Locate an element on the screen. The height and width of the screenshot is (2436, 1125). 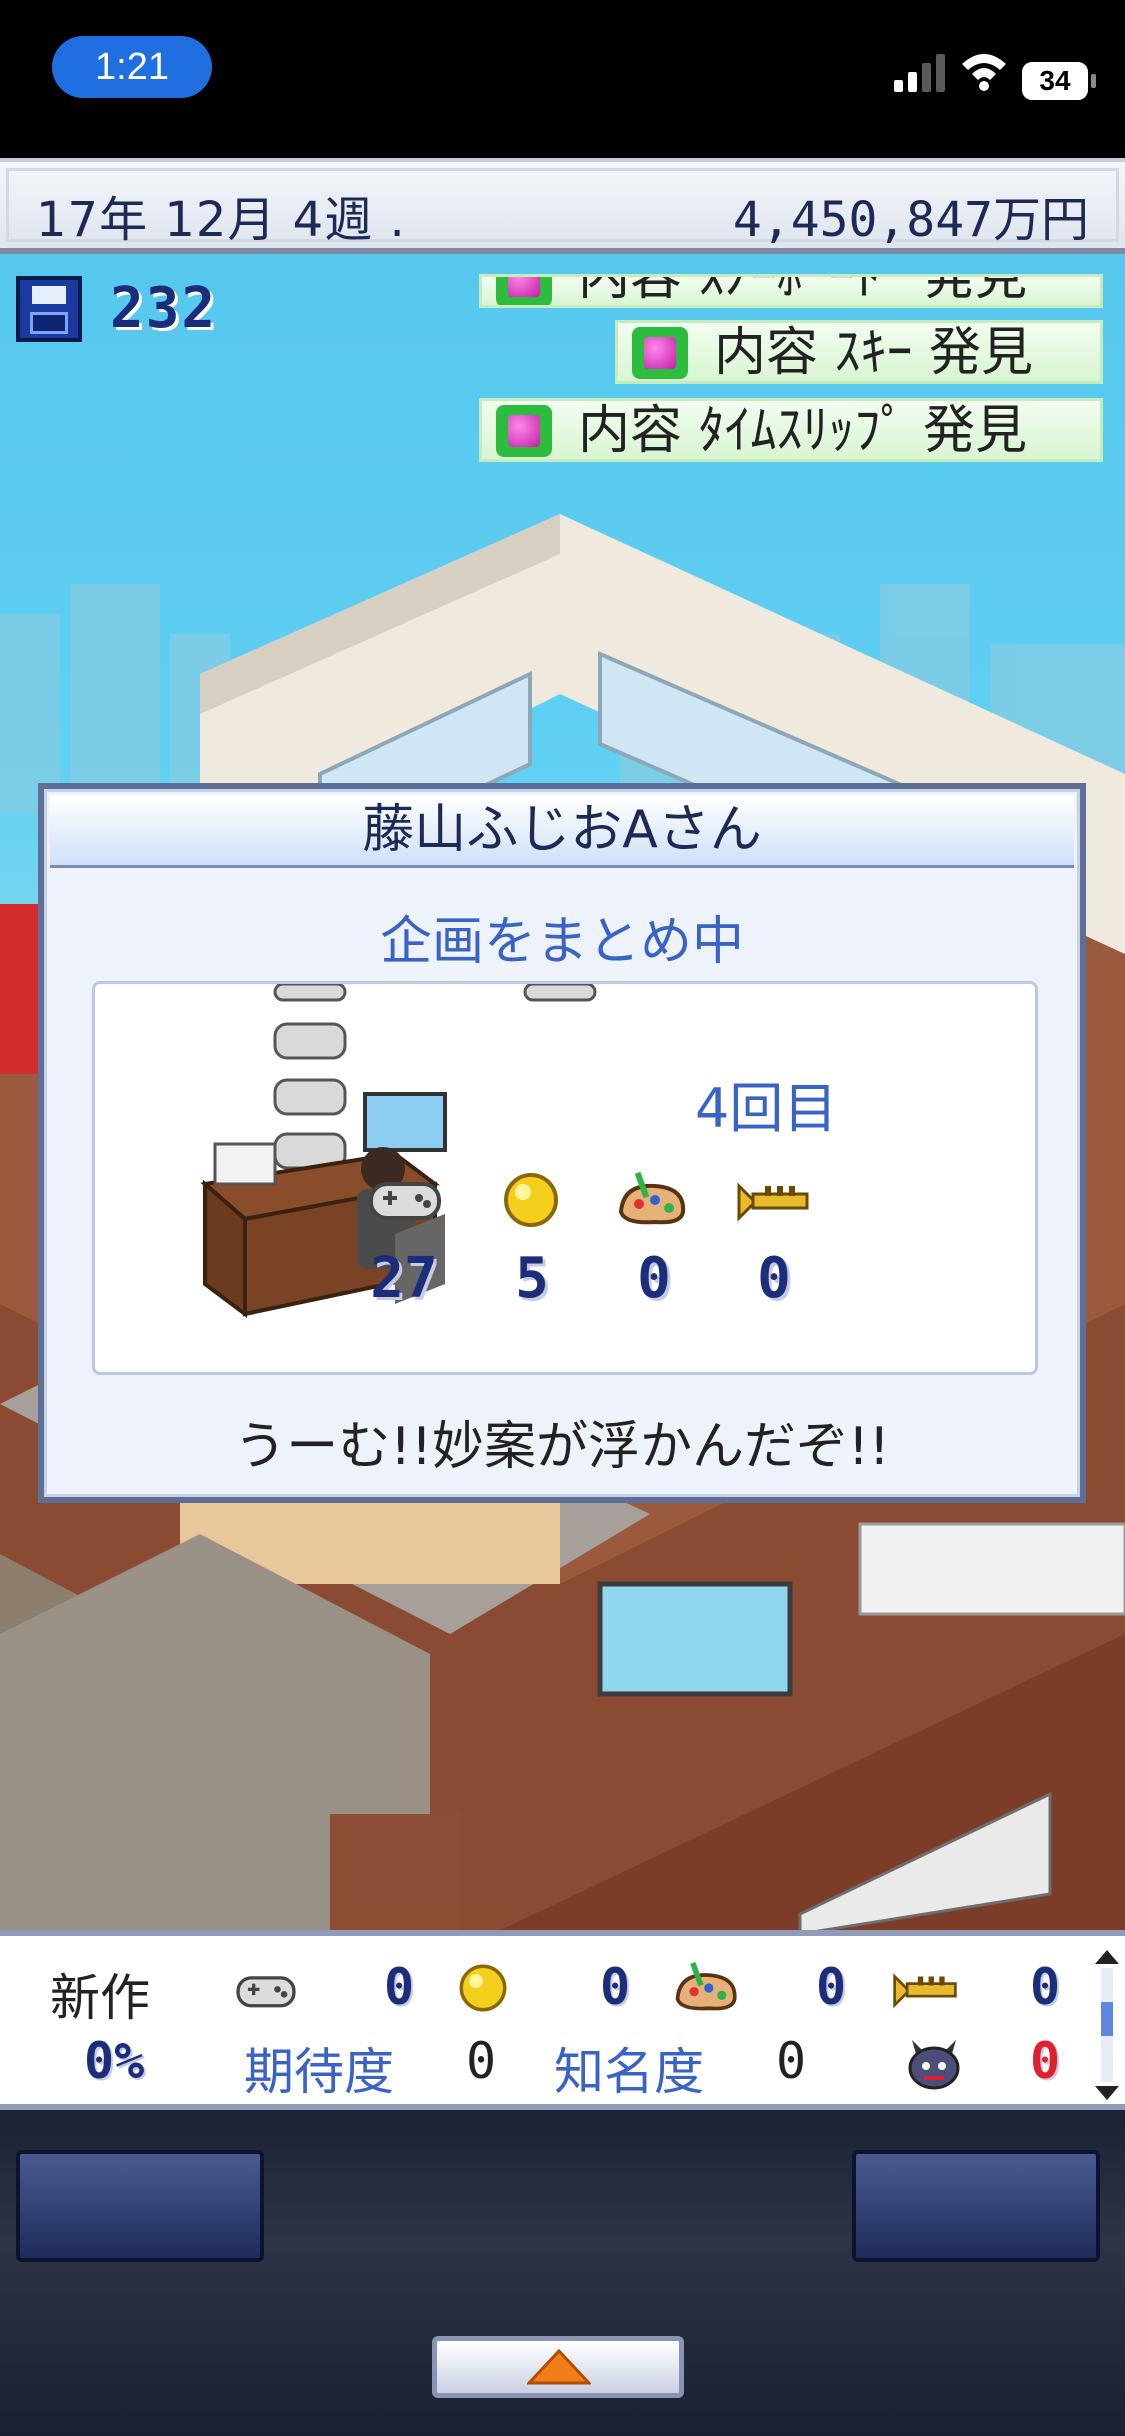
up-arrow-icon is located at coordinates (559, 2366).